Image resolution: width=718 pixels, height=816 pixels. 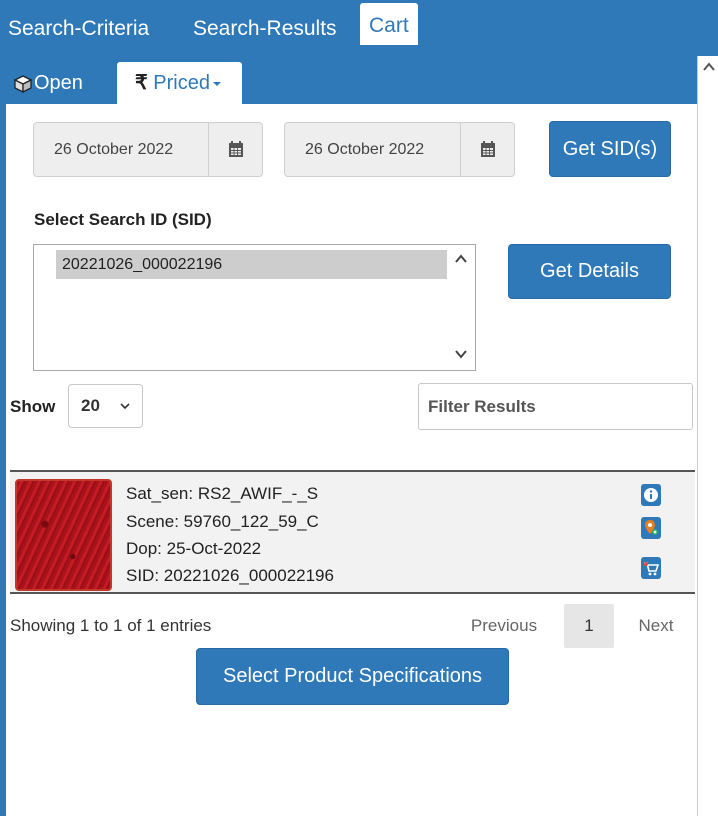 What do you see at coordinates (555, 406) in the screenshot?
I see `filter-results-input: Filter Results` at bounding box center [555, 406].